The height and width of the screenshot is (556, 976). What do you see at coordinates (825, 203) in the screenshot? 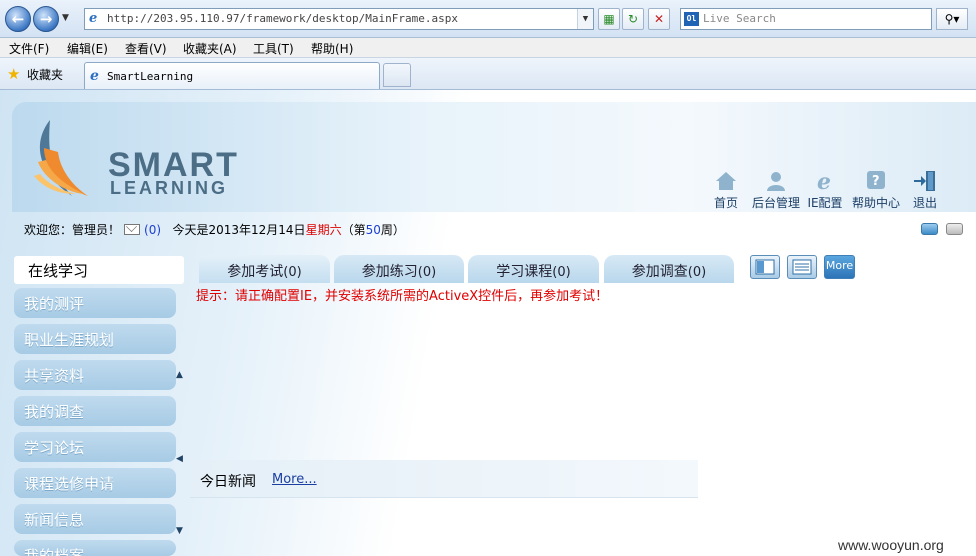
I see `nav-ie-config-label: IE配置` at bounding box center [825, 203].